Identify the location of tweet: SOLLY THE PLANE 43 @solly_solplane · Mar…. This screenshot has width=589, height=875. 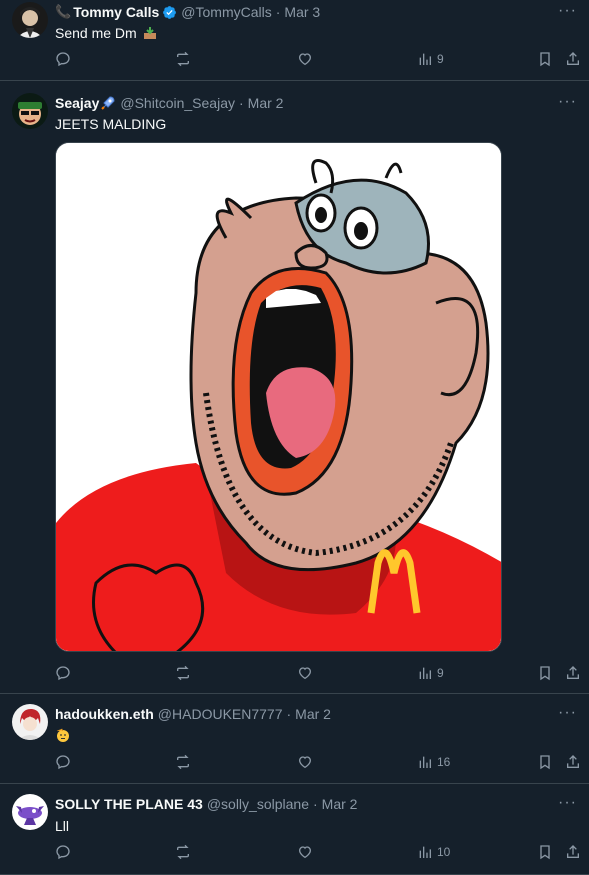
(294, 829).